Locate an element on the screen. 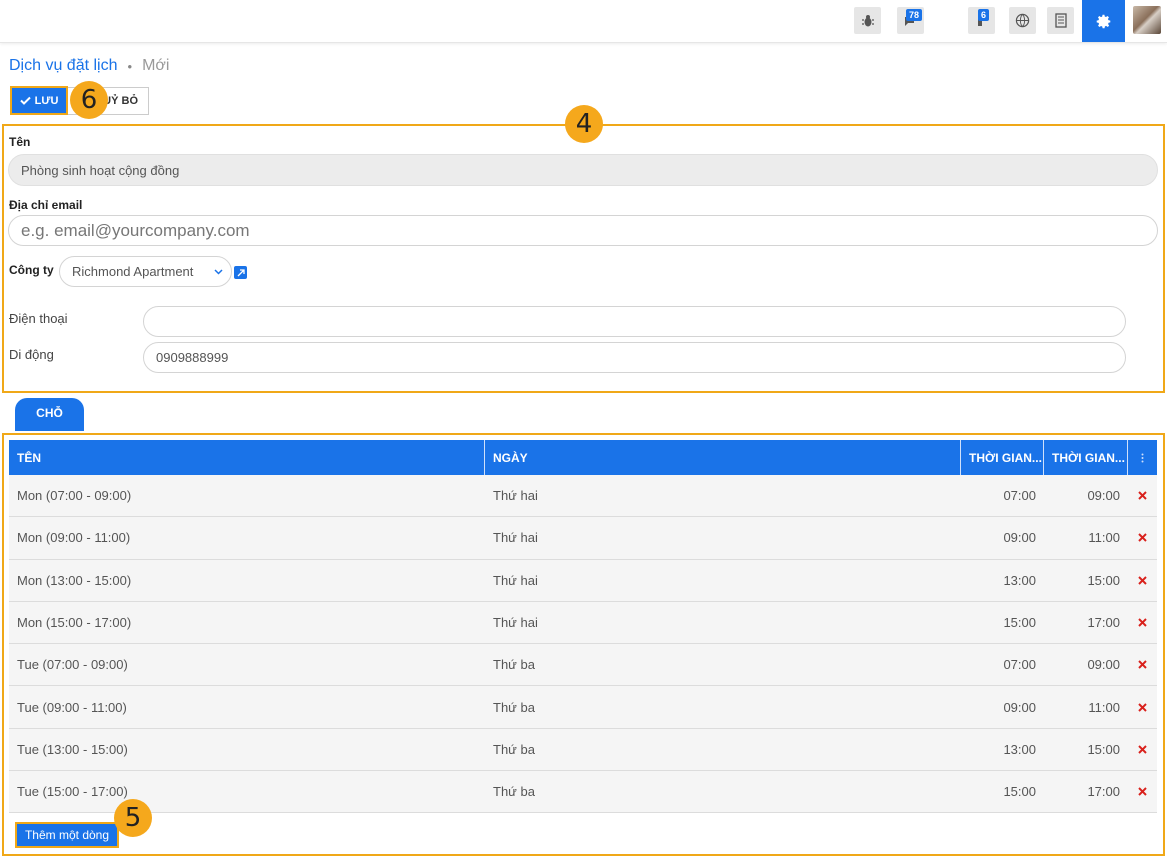 This screenshot has width=1167, height=857. save-button: LƯU is located at coordinates (39, 100).